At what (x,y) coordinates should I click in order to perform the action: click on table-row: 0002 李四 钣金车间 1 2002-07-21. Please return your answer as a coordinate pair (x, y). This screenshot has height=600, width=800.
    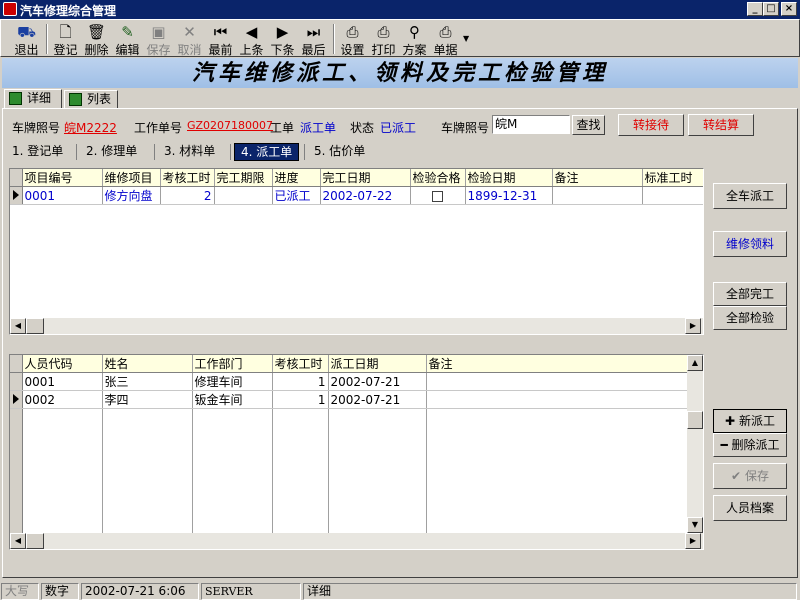
    Looking at the image, I should click on (349, 399).